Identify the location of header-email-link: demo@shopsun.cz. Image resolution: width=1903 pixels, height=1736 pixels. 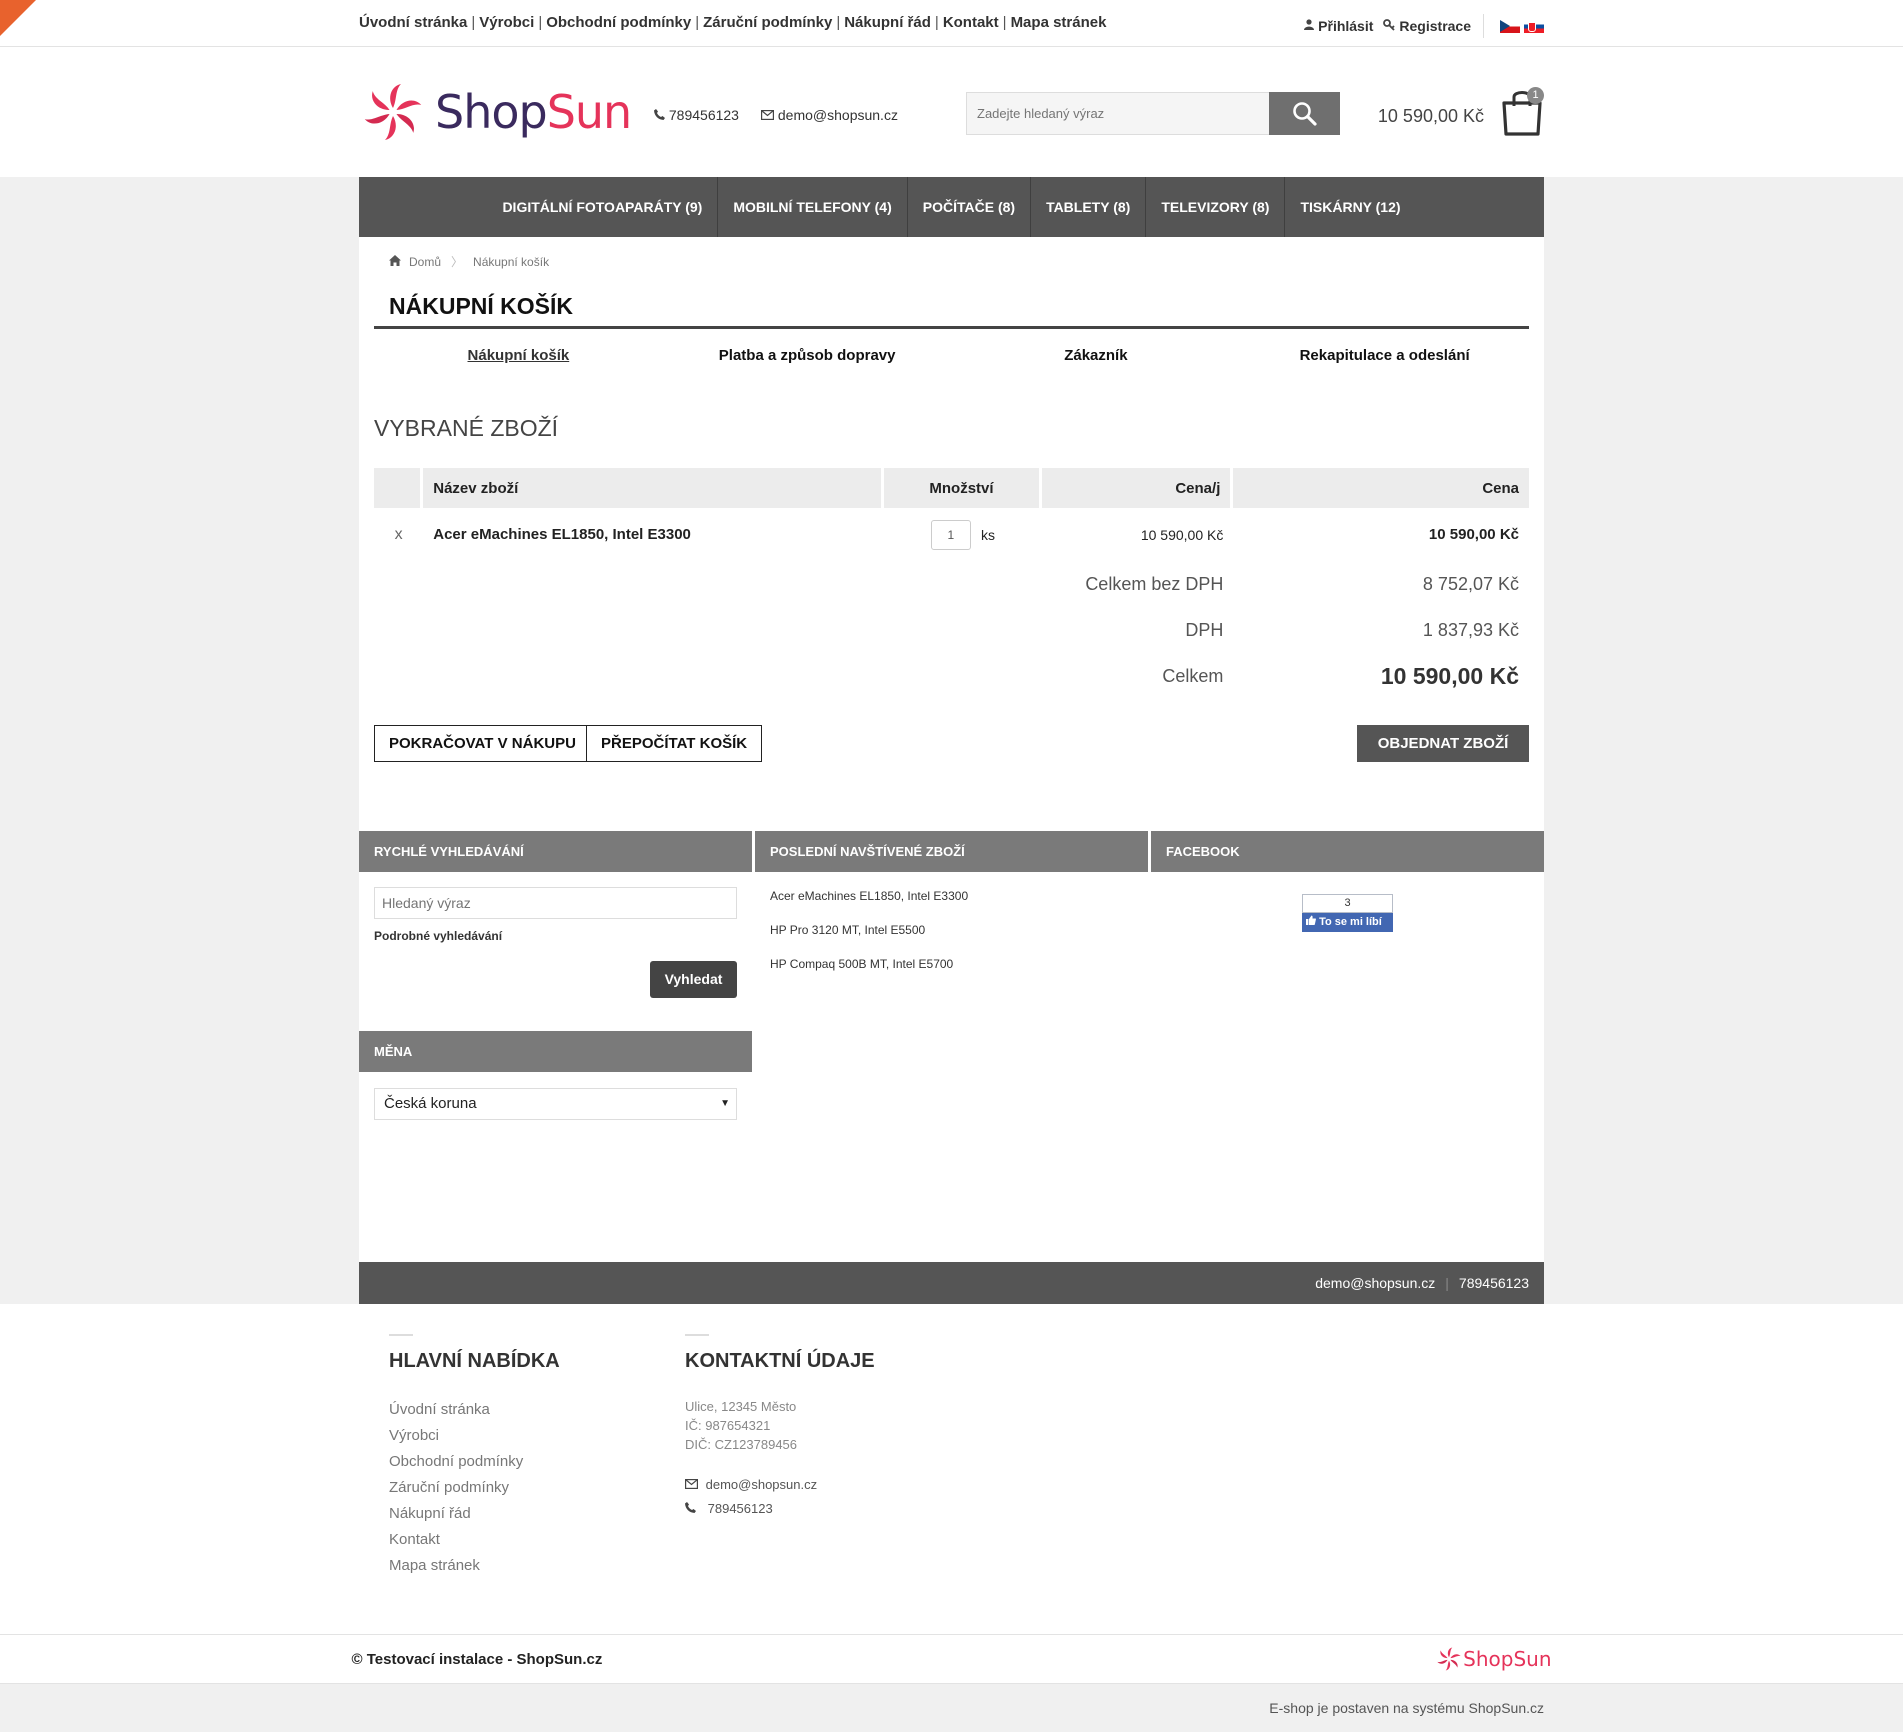
(838, 115).